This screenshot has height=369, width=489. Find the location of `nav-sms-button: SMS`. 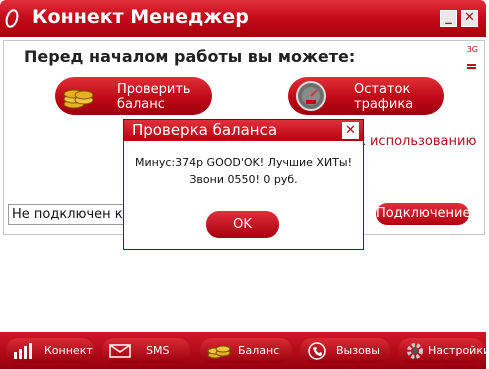

nav-sms-button: SMS is located at coordinates (146, 350).